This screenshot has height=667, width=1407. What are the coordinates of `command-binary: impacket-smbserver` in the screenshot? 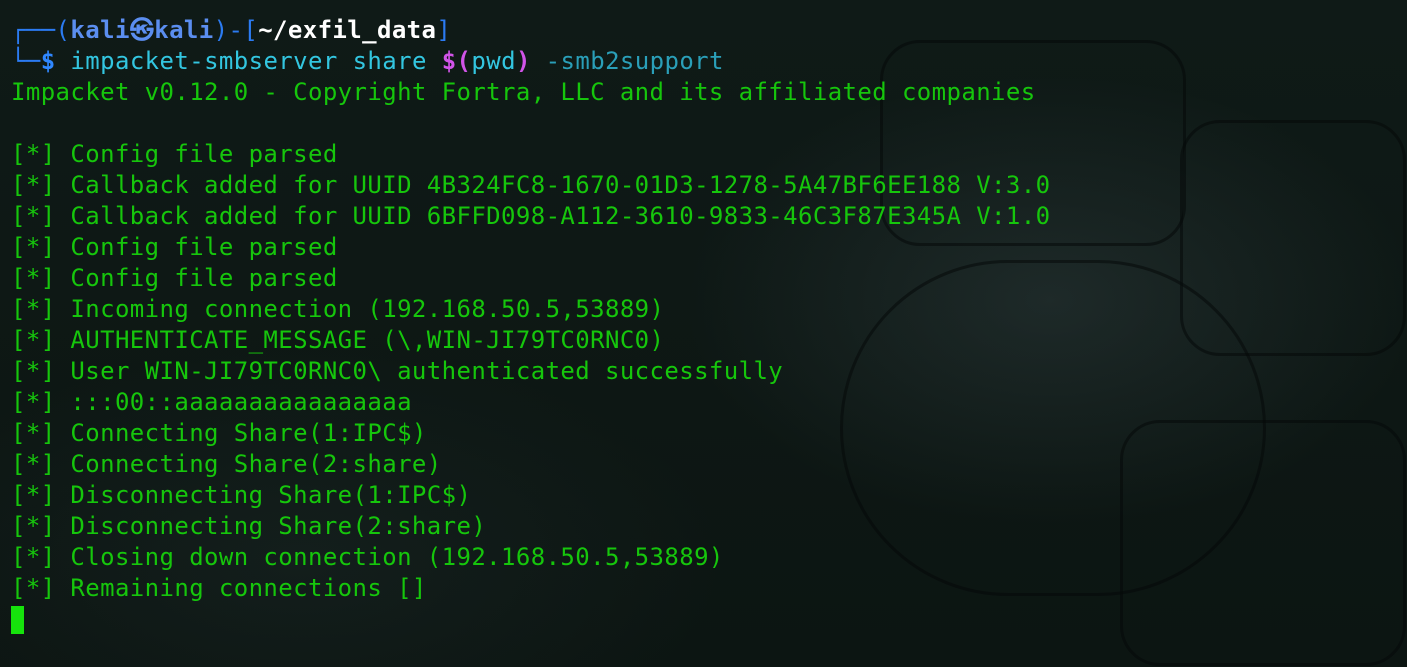 It's located at (204, 61).